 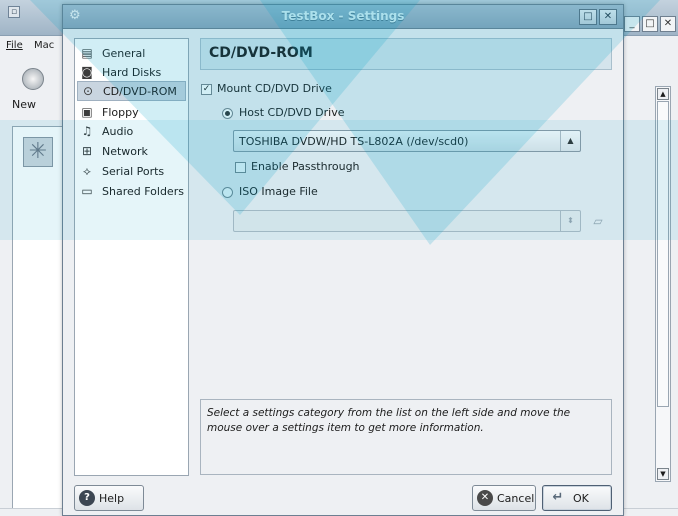 I want to click on dialog-titlebar: ⚙ TestBox - Settings □ ✕, so click(x=343, y=17).